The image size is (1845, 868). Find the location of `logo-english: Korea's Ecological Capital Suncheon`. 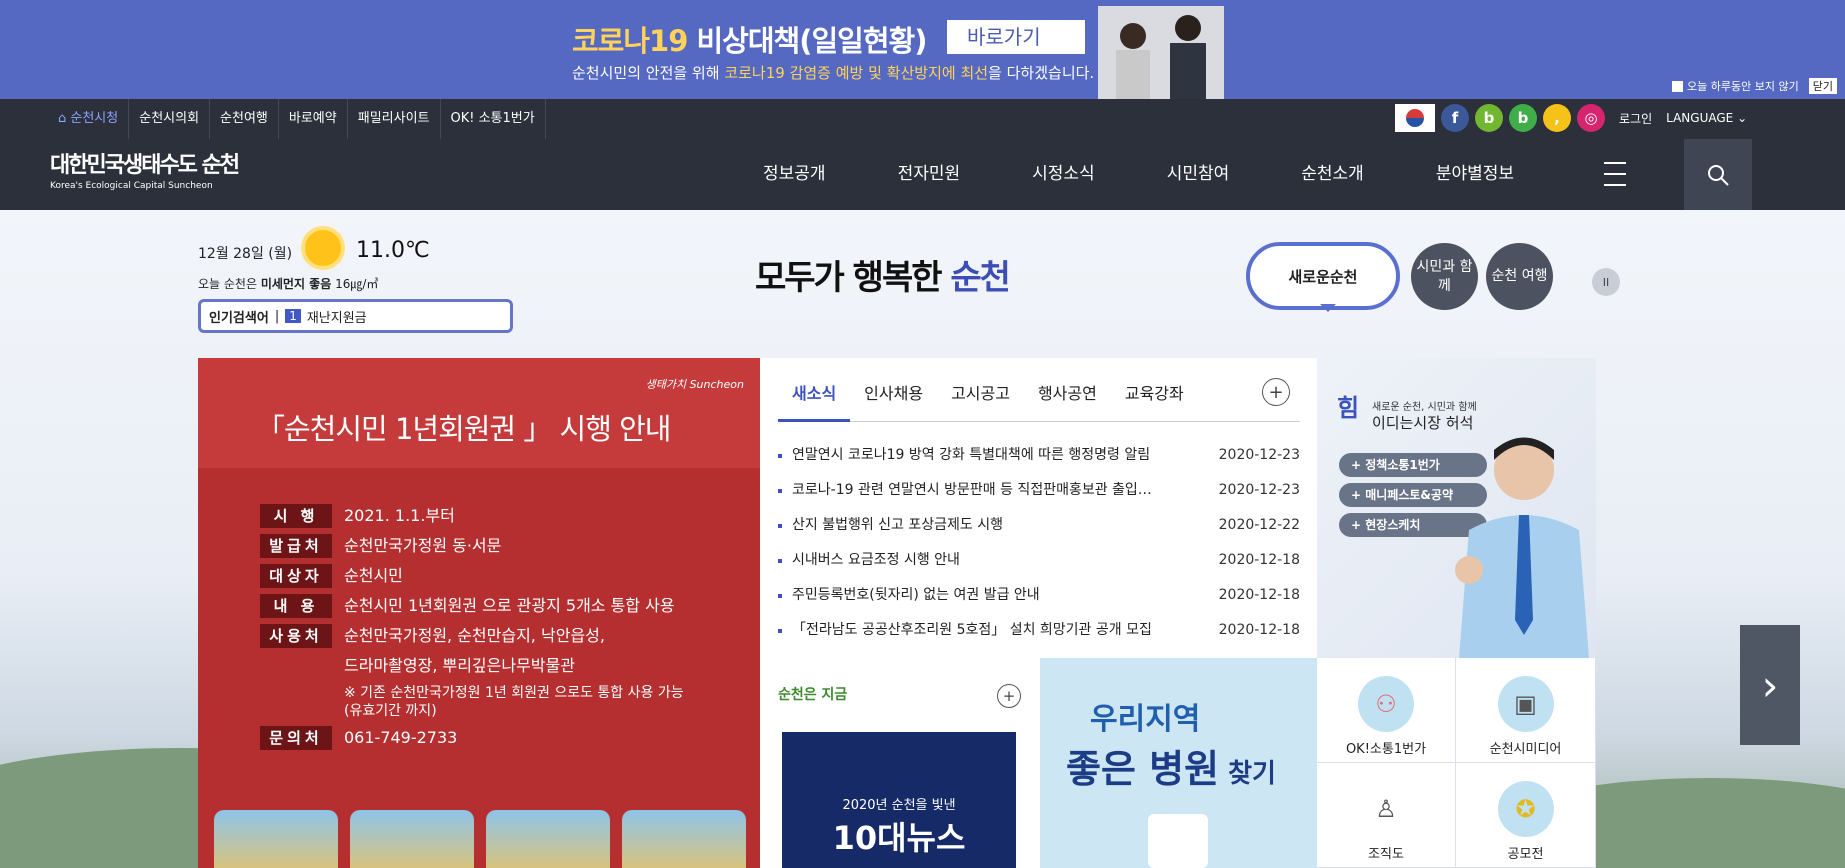

logo-english: Korea's Ecological Capital Suncheon is located at coordinates (131, 186).